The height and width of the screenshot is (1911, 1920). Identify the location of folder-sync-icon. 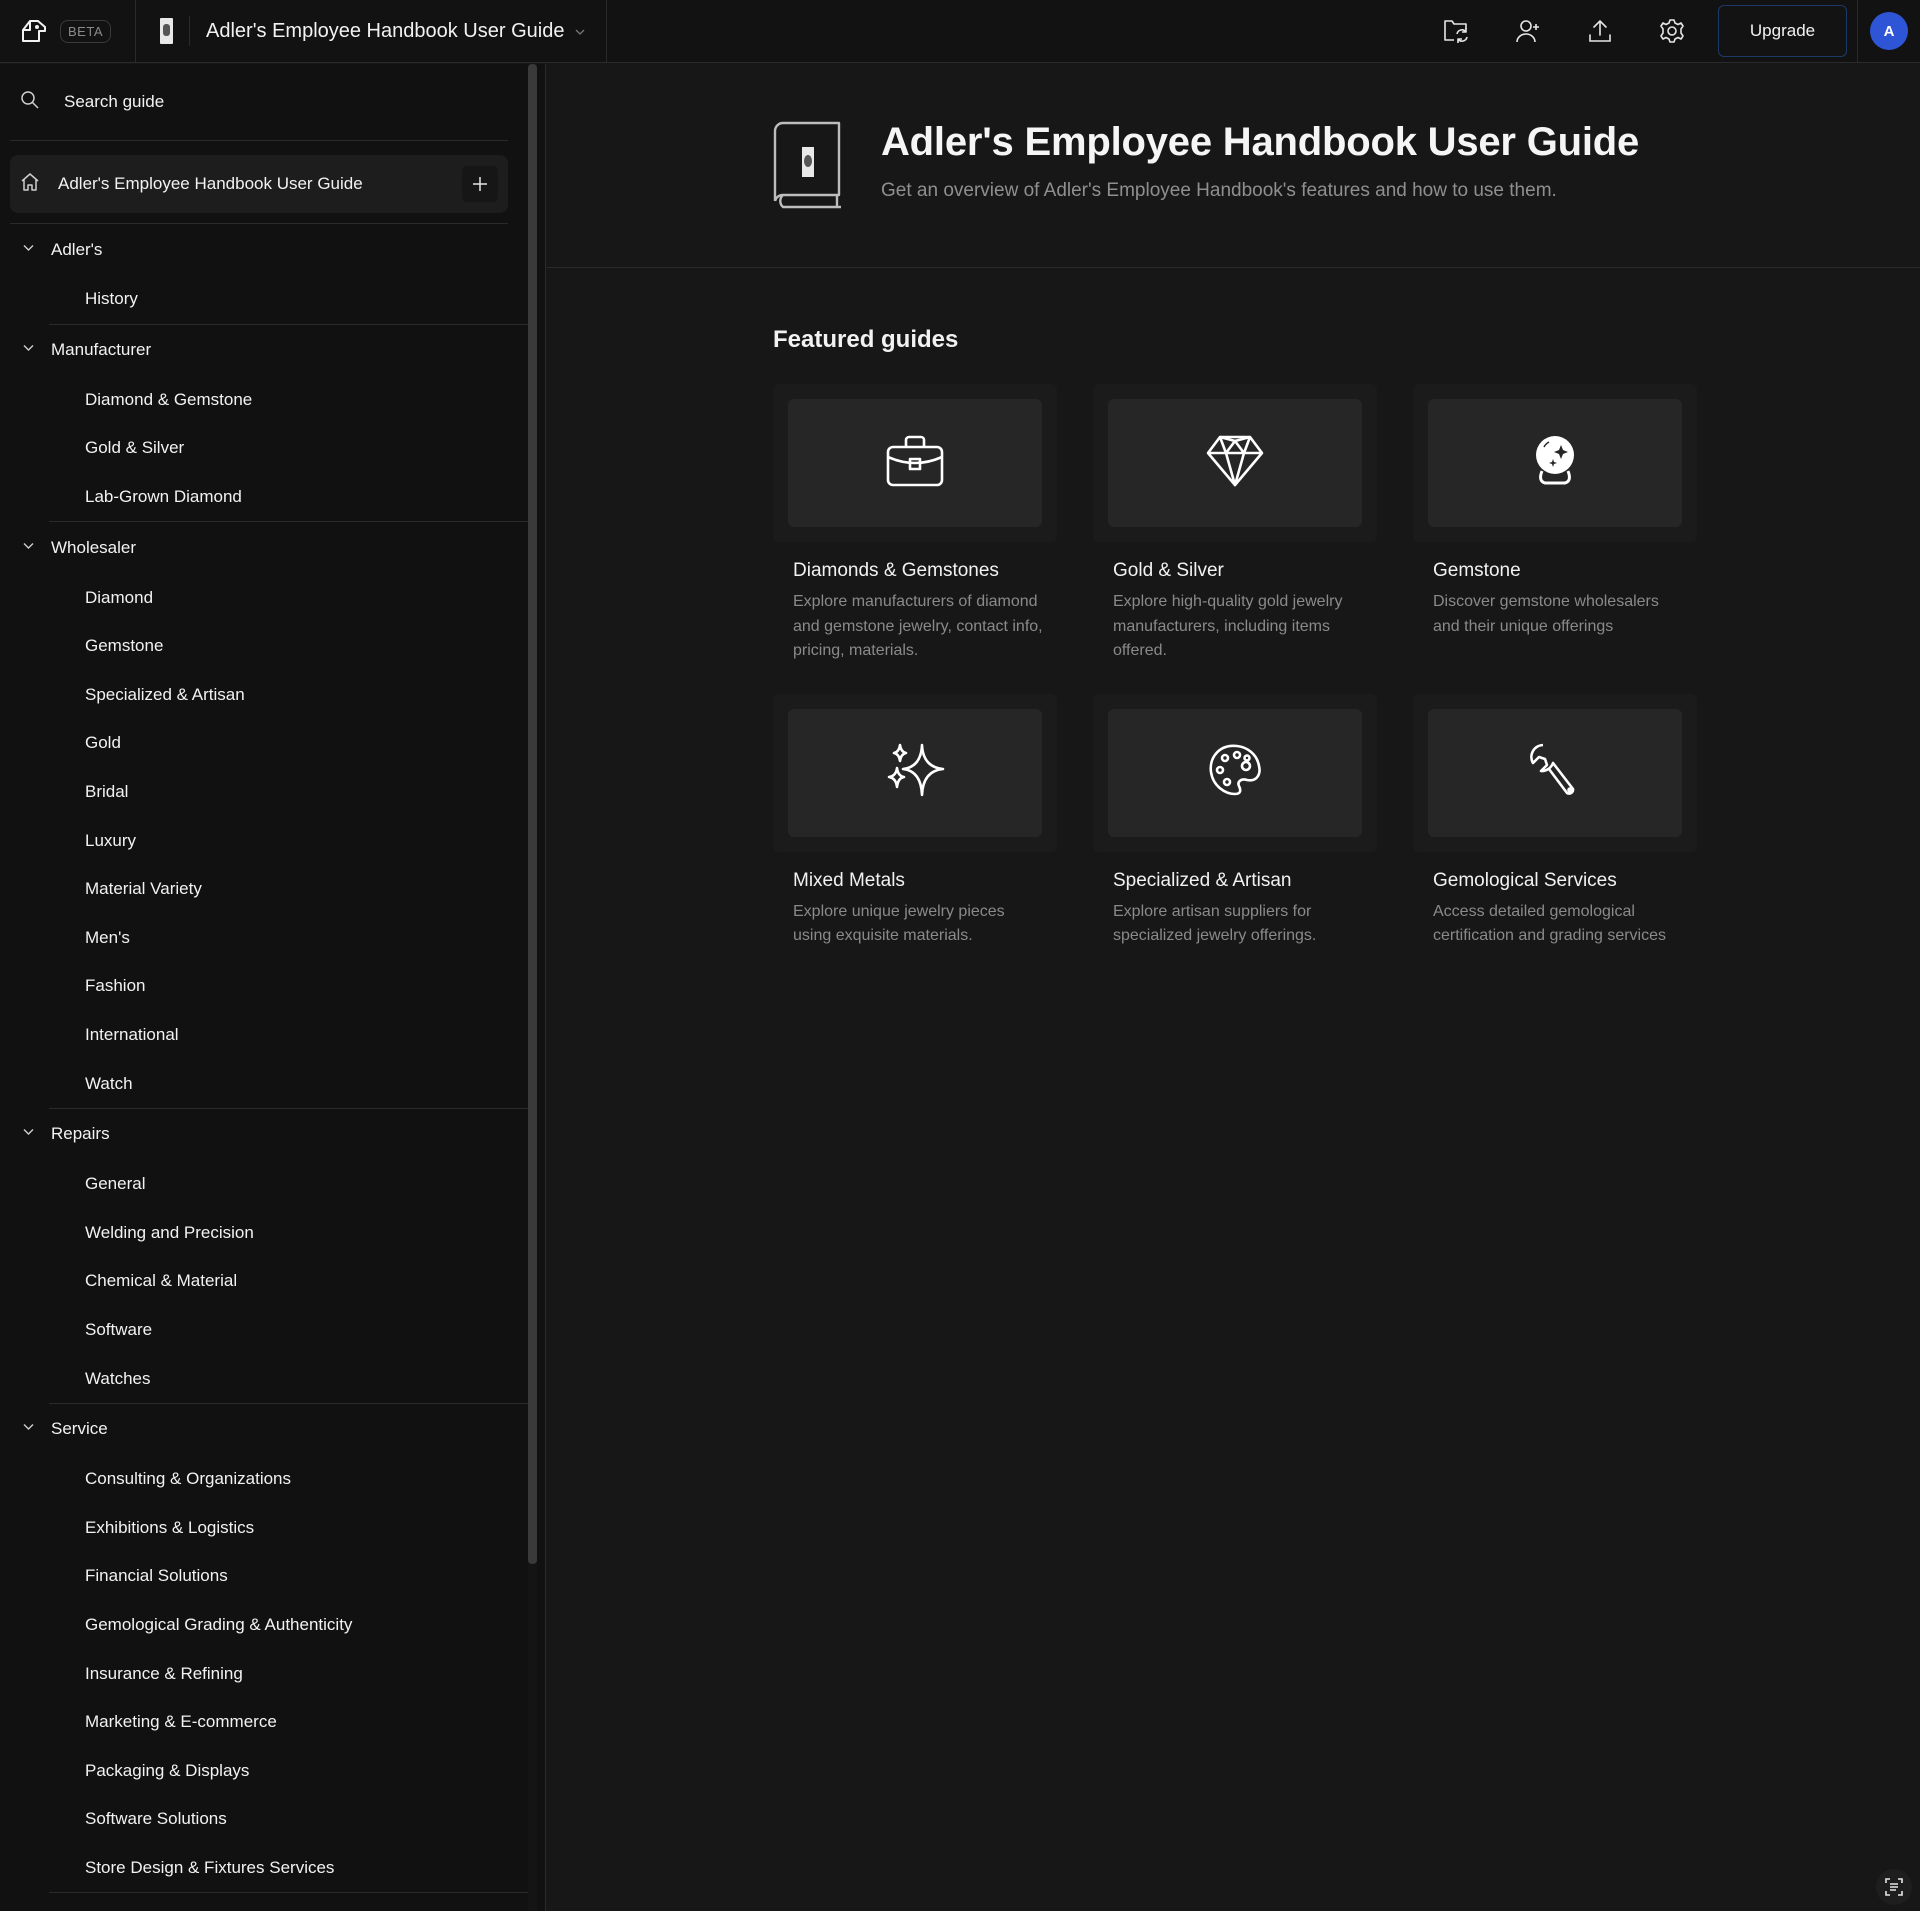
(1456, 31).